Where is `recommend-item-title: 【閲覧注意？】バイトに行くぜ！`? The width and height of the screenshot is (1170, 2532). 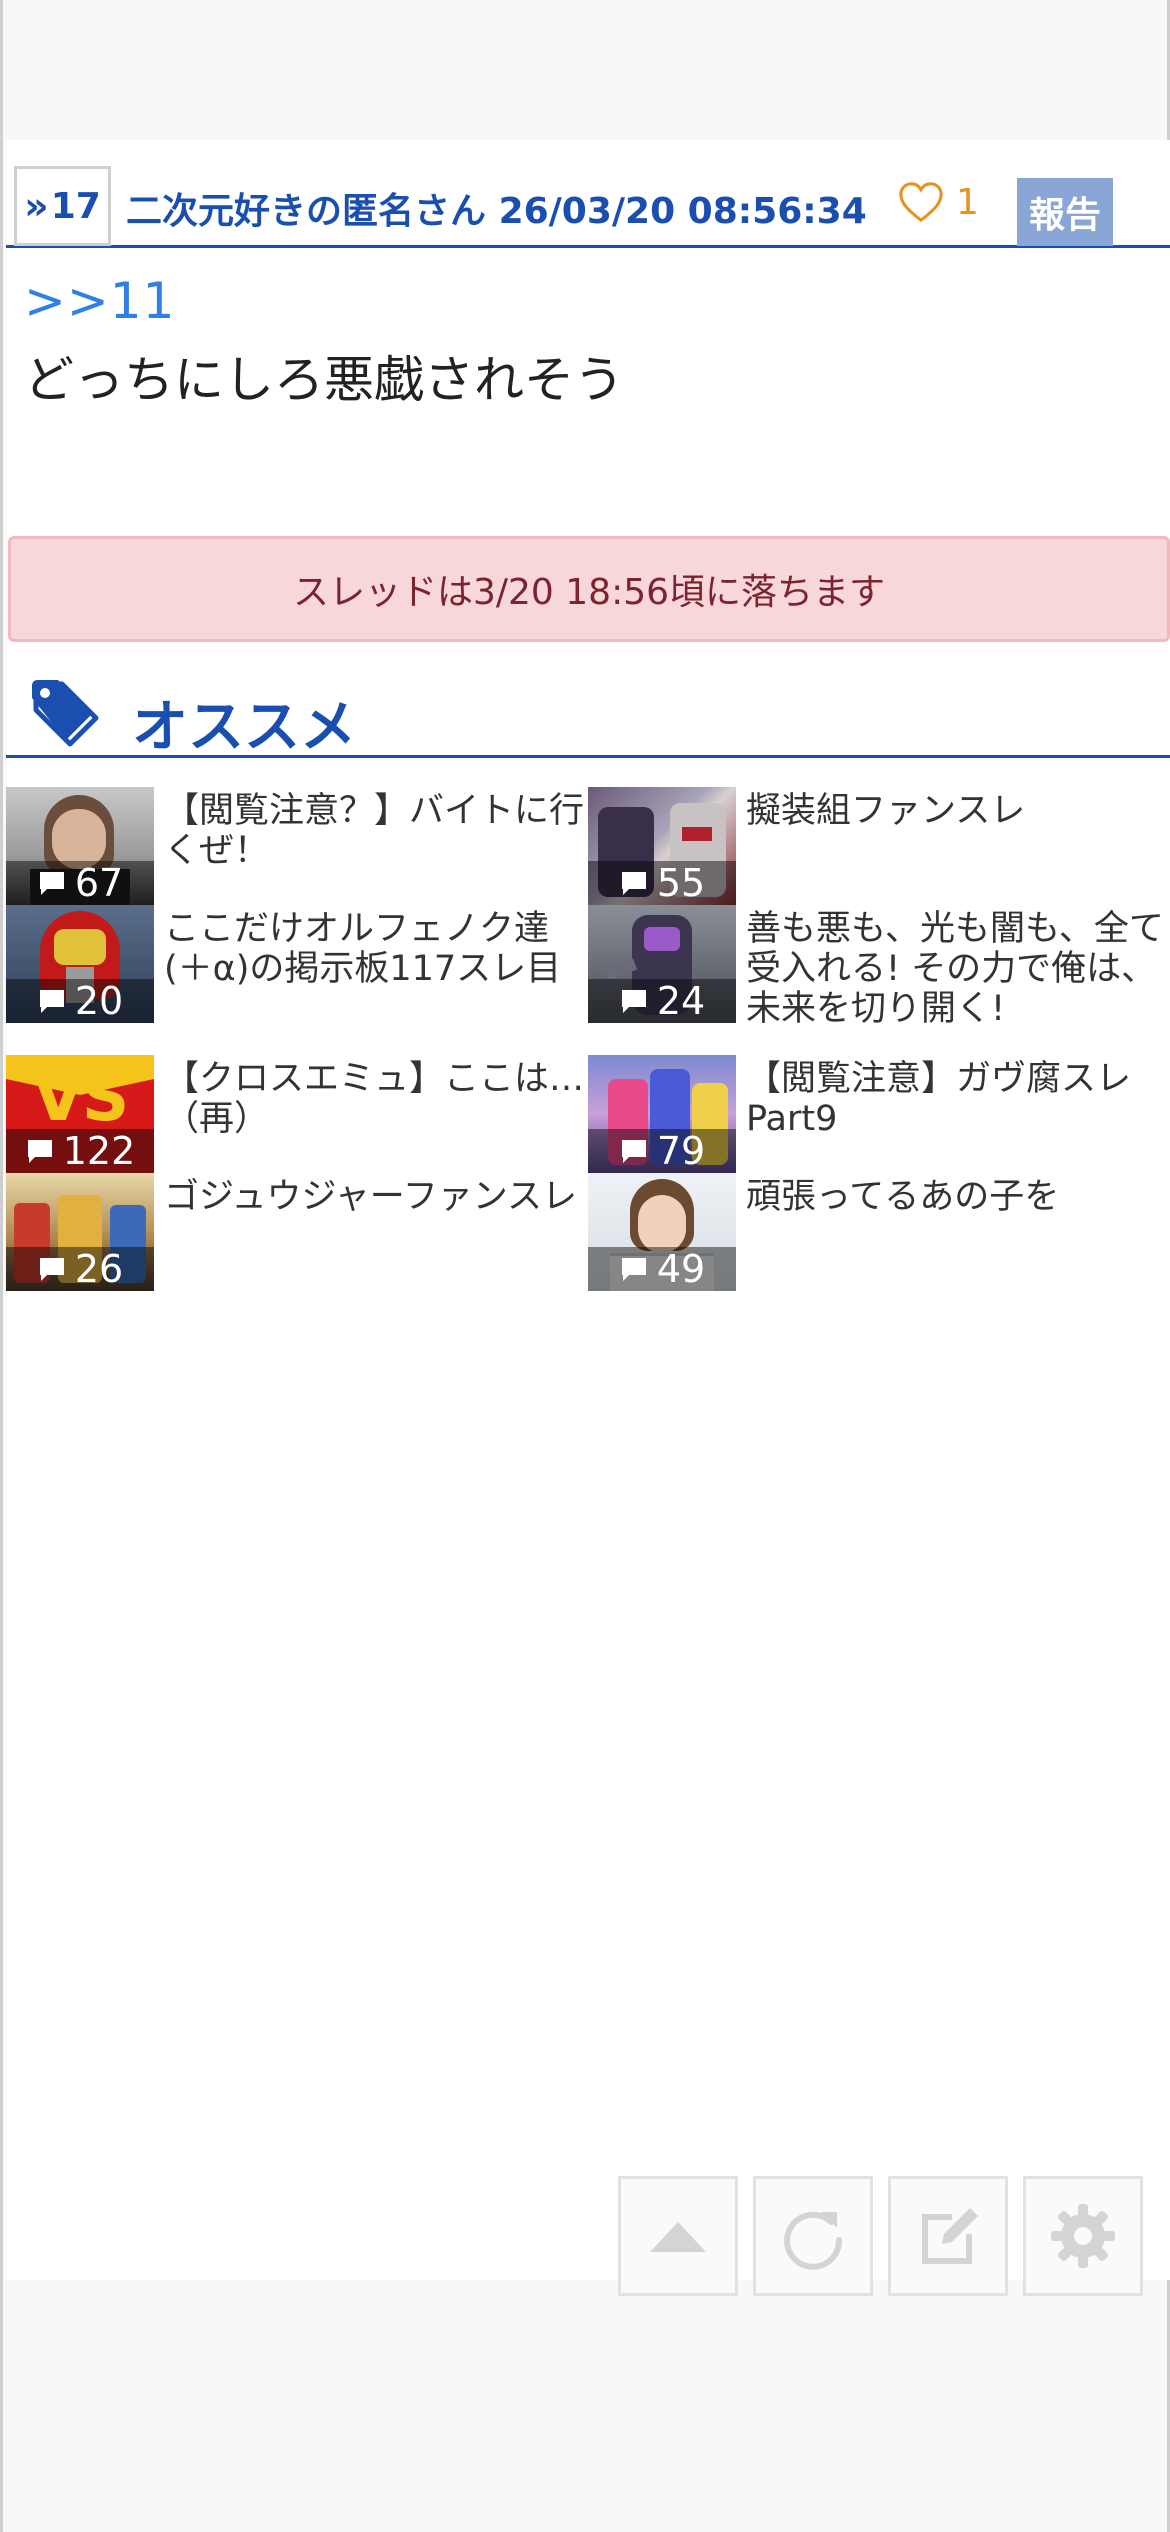 recommend-item-title: 【閲覧注意？】バイトに行くぜ！ is located at coordinates (374, 831).